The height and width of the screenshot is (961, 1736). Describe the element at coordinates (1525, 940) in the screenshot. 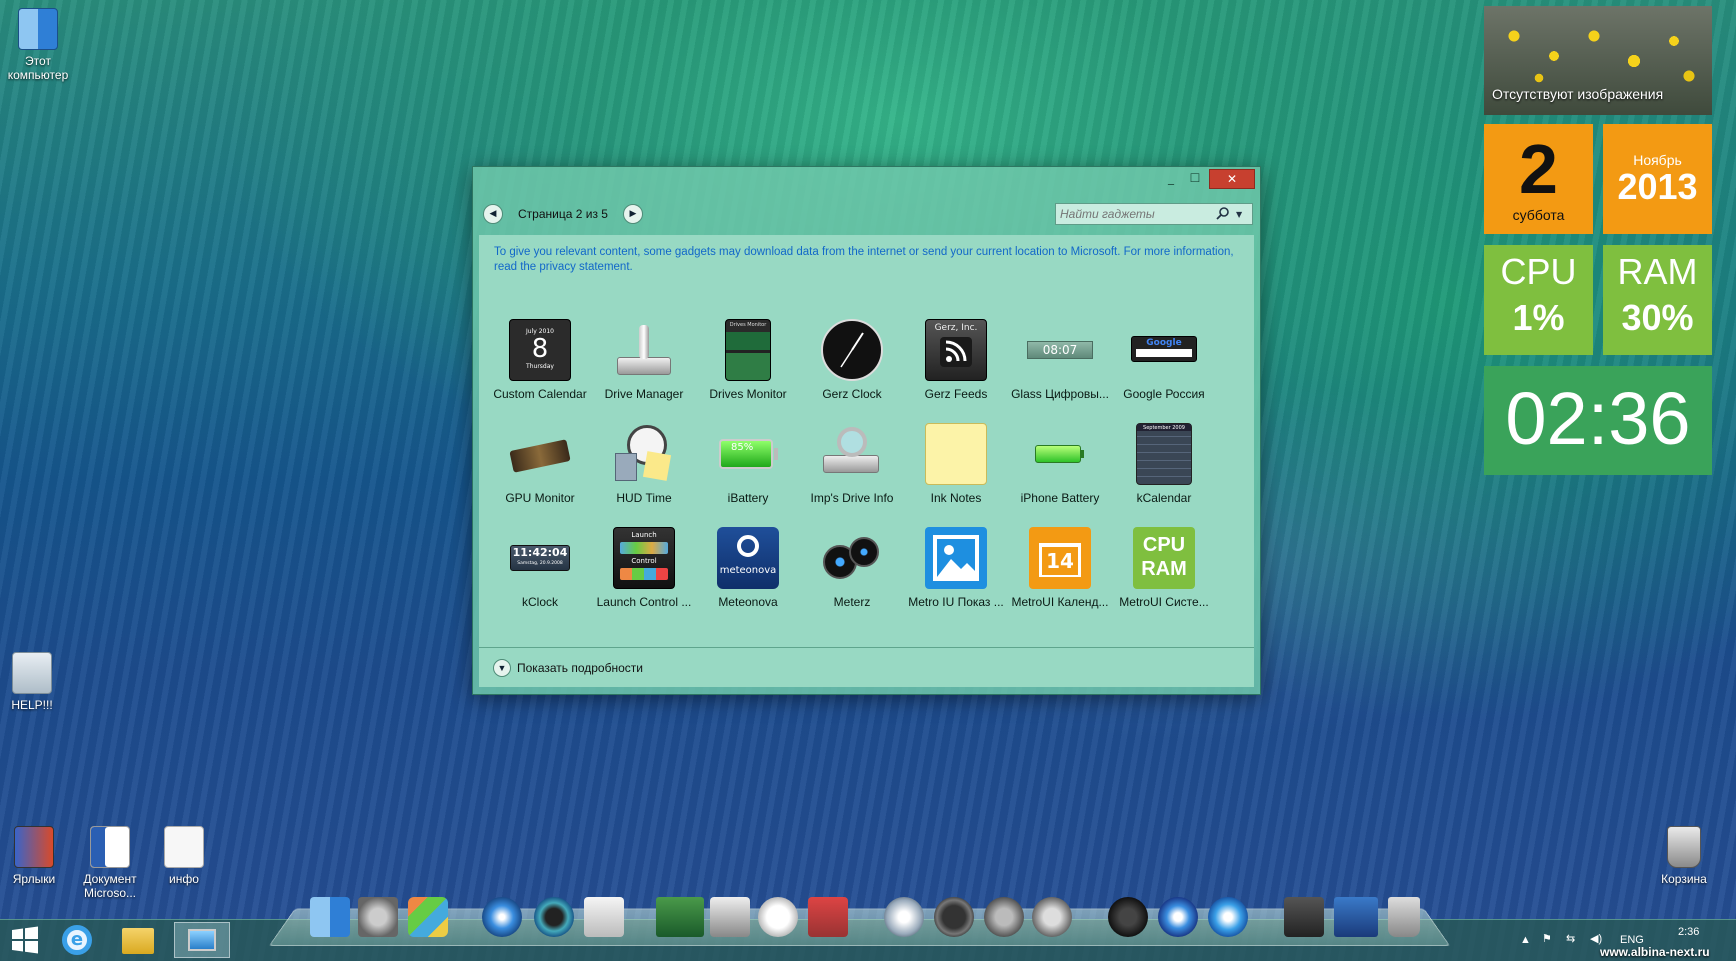

I see `show-hidden-icons-icon: ▲` at that location.